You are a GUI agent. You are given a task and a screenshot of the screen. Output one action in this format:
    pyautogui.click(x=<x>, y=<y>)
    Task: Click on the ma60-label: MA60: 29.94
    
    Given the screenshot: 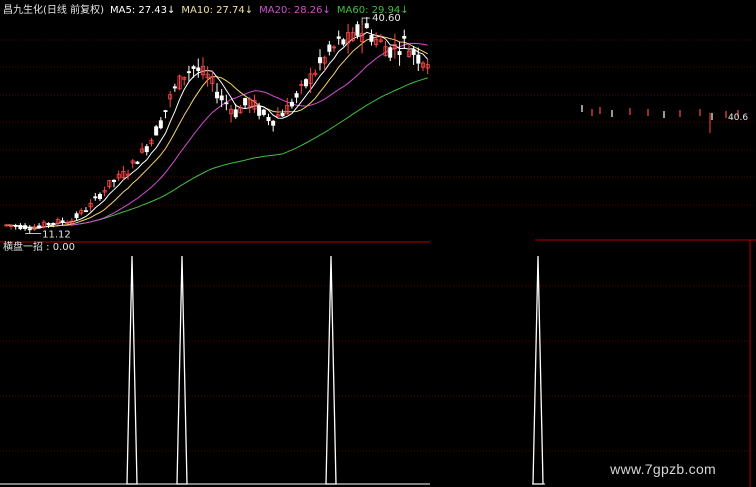 What is the action you would take?
    pyautogui.click(x=368, y=10)
    